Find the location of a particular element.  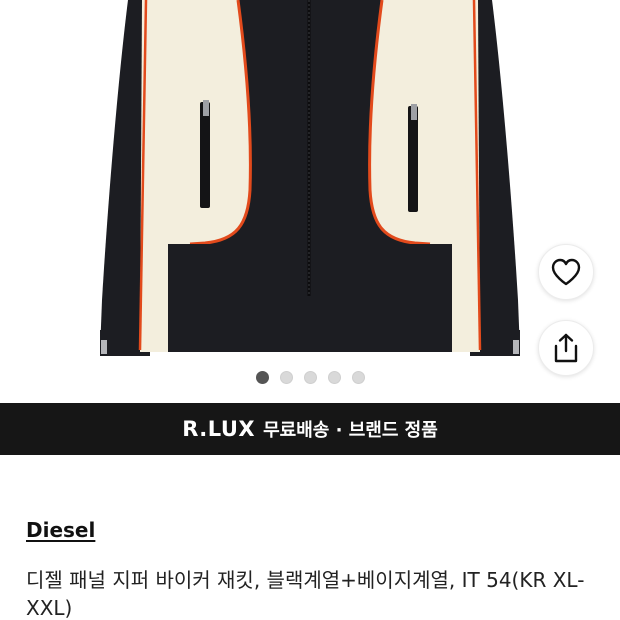

wishlist-button is located at coordinates (566, 272).